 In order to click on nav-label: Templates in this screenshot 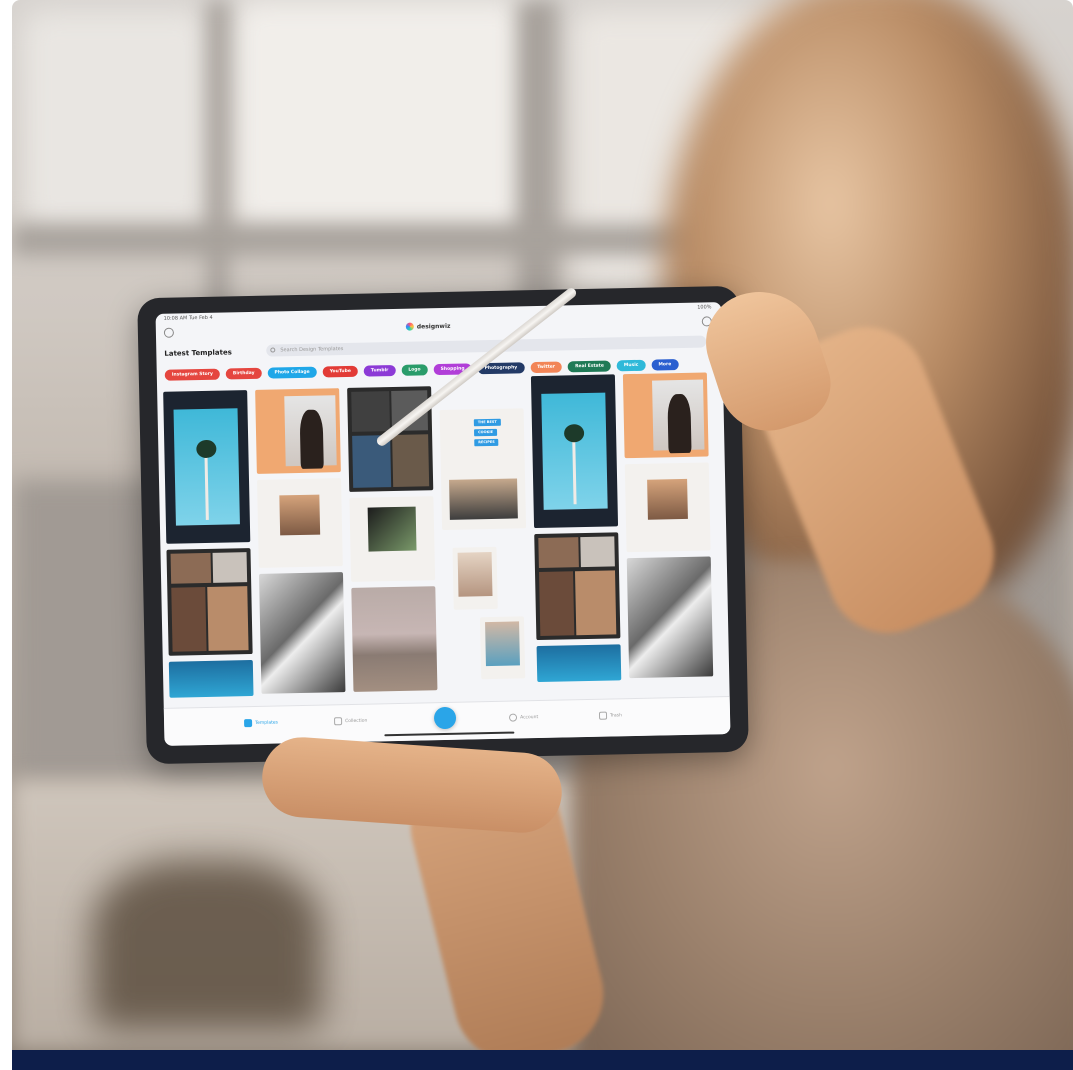, I will do `click(267, 722)`.